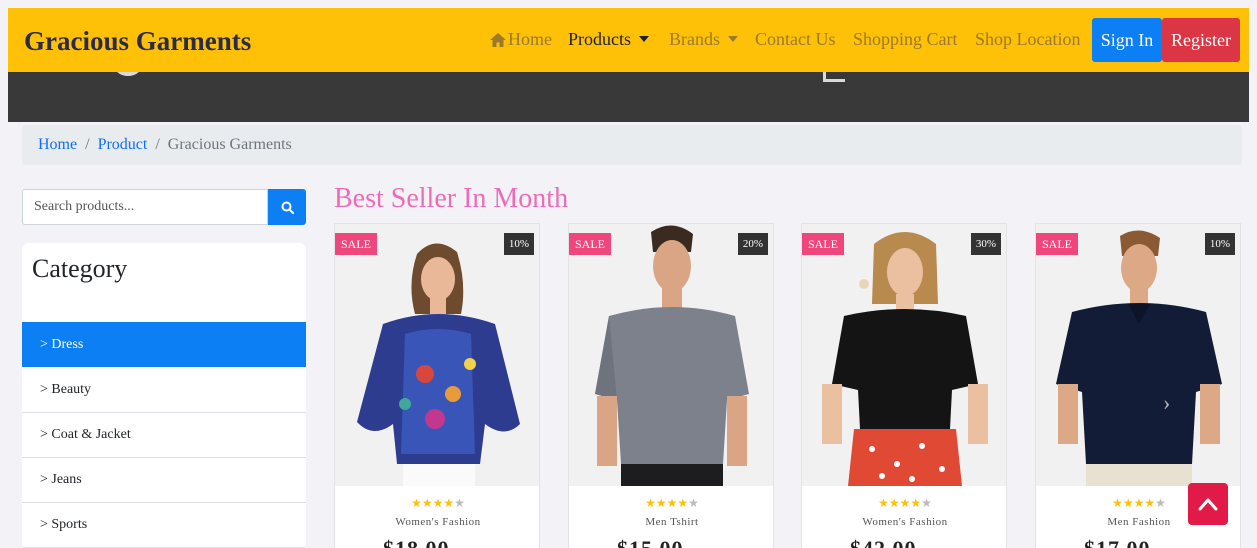 Image resolution: width=1257 pixels, height=548 pixels. I want to click on search-form, so click(164, 207).